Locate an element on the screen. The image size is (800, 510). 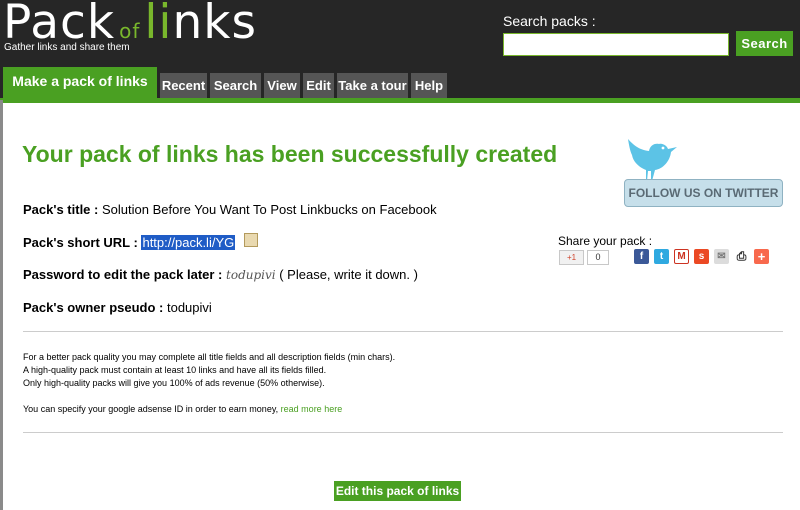
addthis-icon: + is located at coordinates (761, 256).